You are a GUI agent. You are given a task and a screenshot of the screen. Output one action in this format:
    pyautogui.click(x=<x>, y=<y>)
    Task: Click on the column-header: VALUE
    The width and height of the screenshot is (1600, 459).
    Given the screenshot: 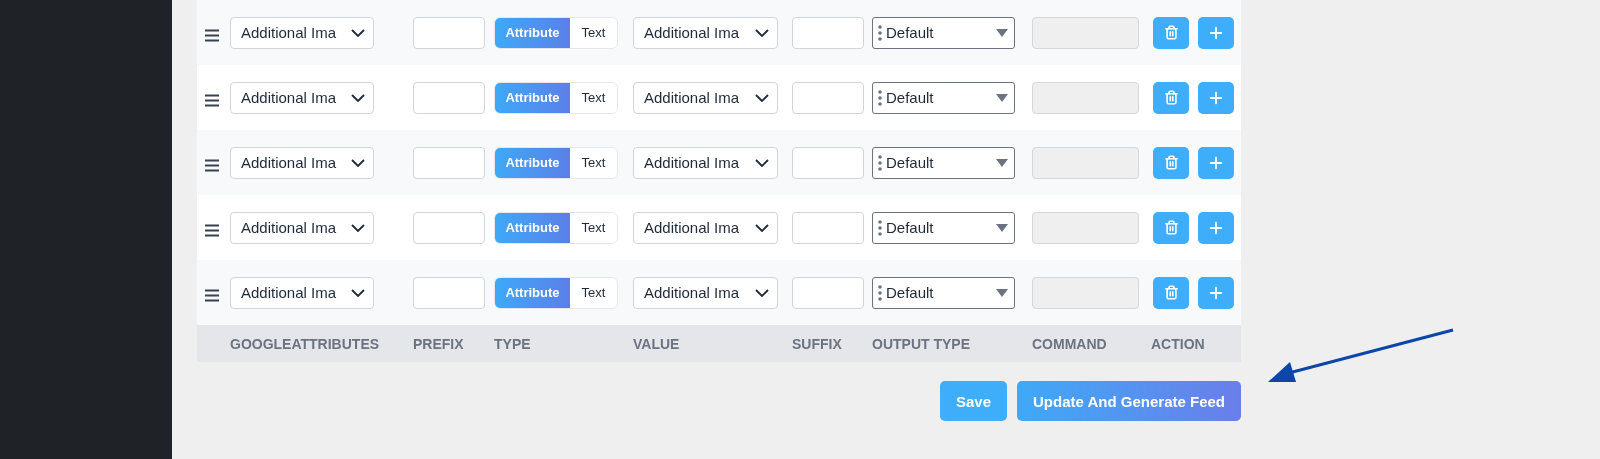 What is the action you would take?
    pyautogui.click(x=657, y=343)
    